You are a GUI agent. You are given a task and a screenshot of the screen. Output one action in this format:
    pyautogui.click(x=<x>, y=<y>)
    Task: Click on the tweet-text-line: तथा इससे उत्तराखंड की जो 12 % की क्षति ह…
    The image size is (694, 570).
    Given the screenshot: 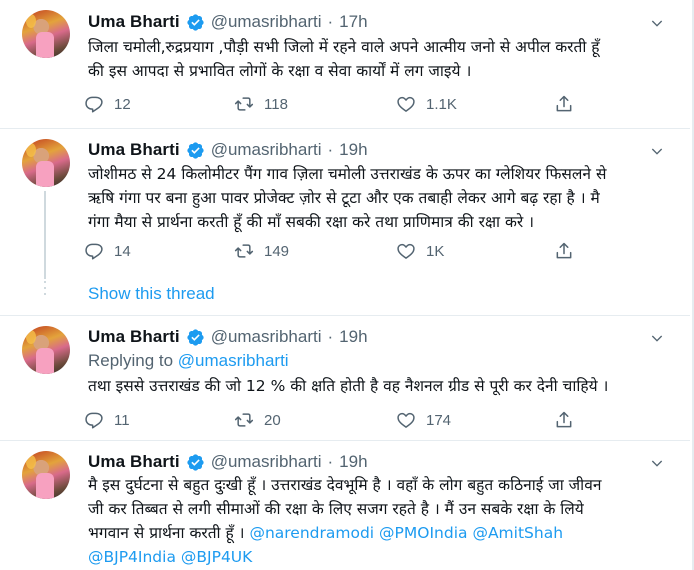 What is the action you would take?
    pyautogui.click(x=348, y=386)
    